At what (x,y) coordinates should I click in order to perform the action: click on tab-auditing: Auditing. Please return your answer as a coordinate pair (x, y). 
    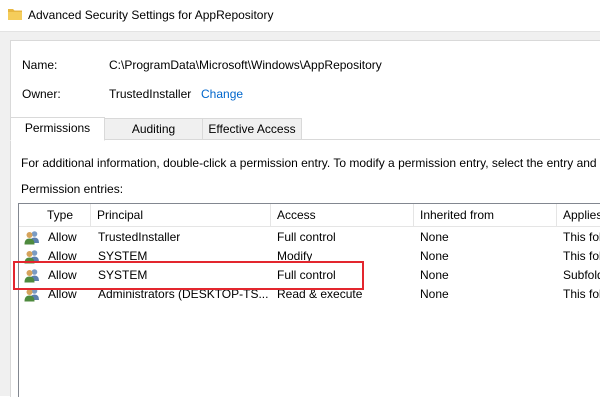
    Looking at the image, I should click on (153, 129).